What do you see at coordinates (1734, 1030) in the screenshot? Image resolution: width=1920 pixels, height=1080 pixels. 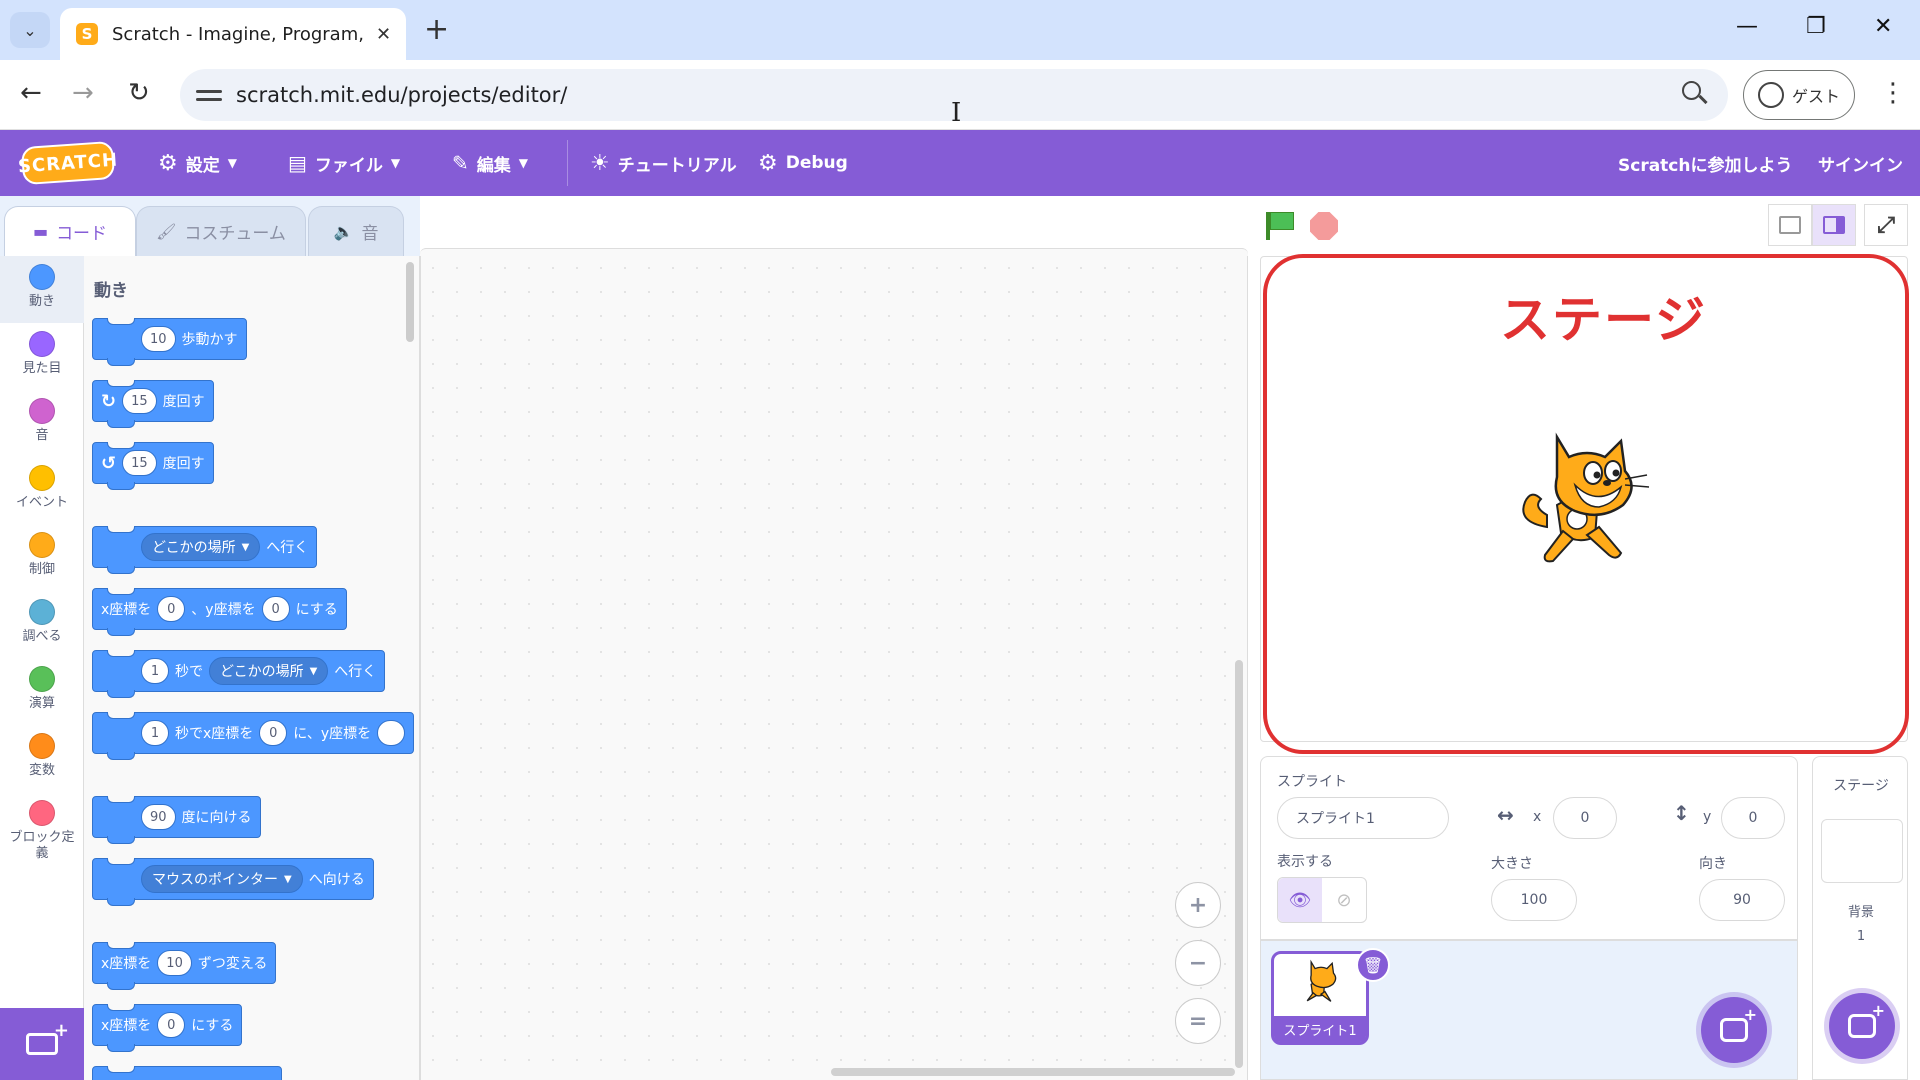 I see `add-sprite-button` at bounding box center [1734, 1030].